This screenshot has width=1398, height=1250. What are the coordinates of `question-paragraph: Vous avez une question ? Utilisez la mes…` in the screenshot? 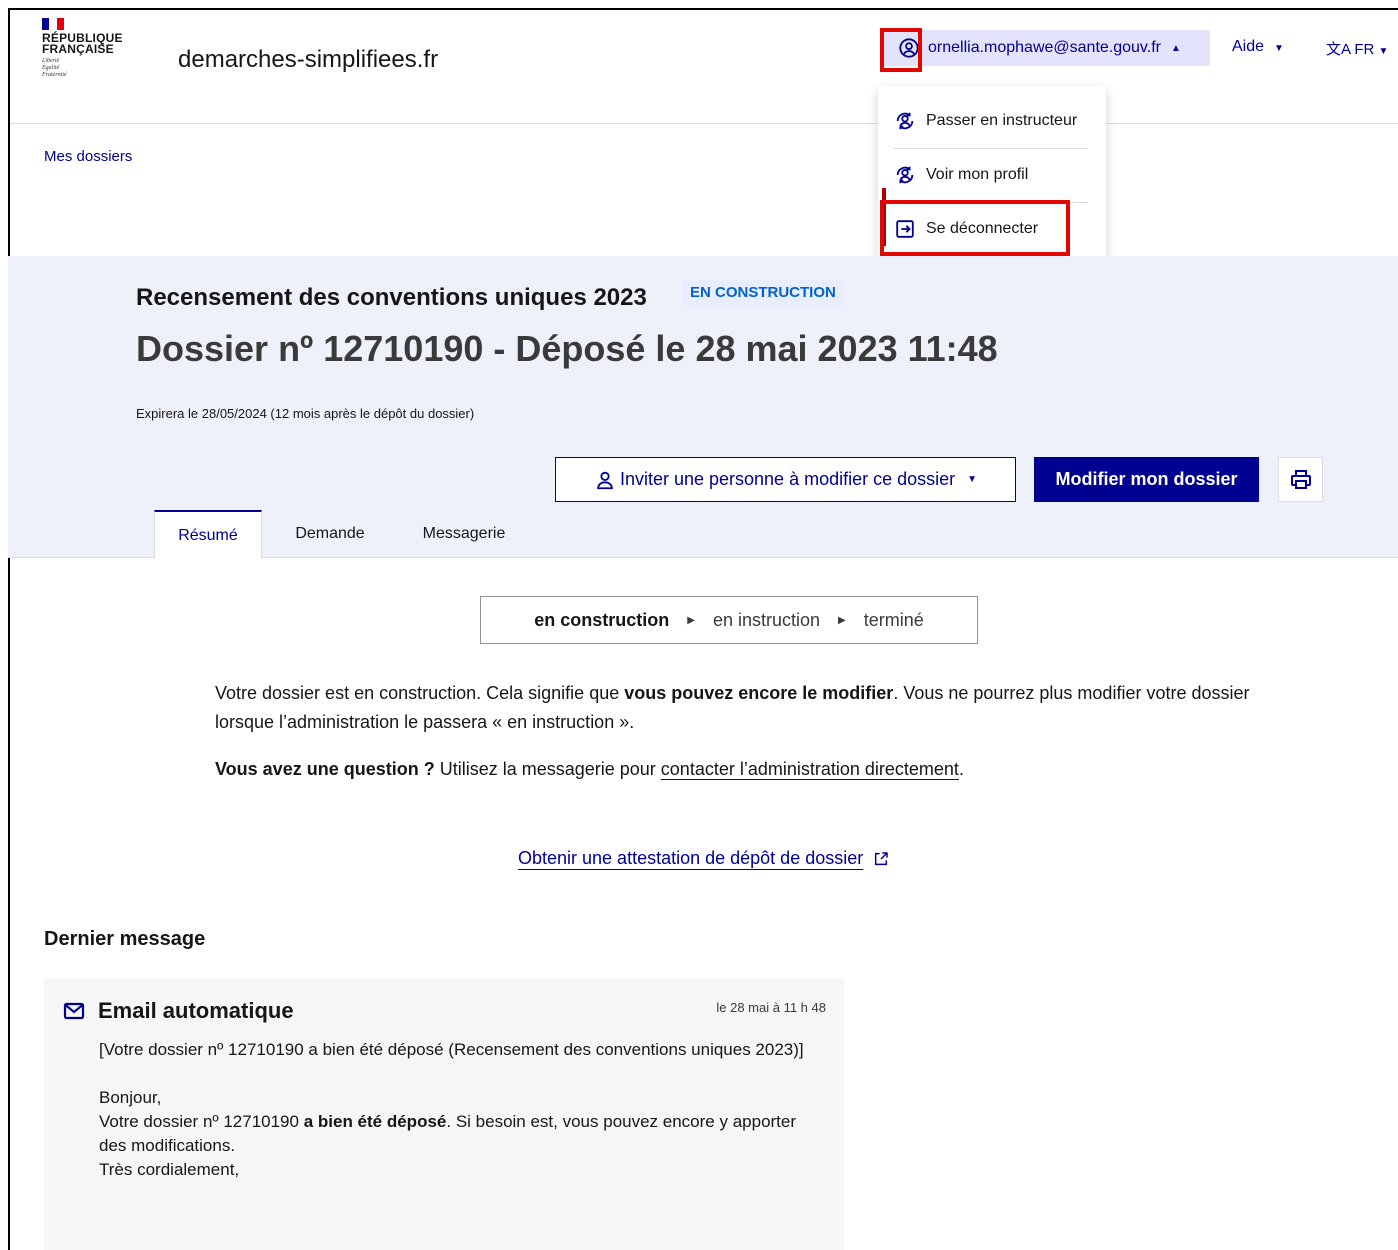 It's located at (735, 769).